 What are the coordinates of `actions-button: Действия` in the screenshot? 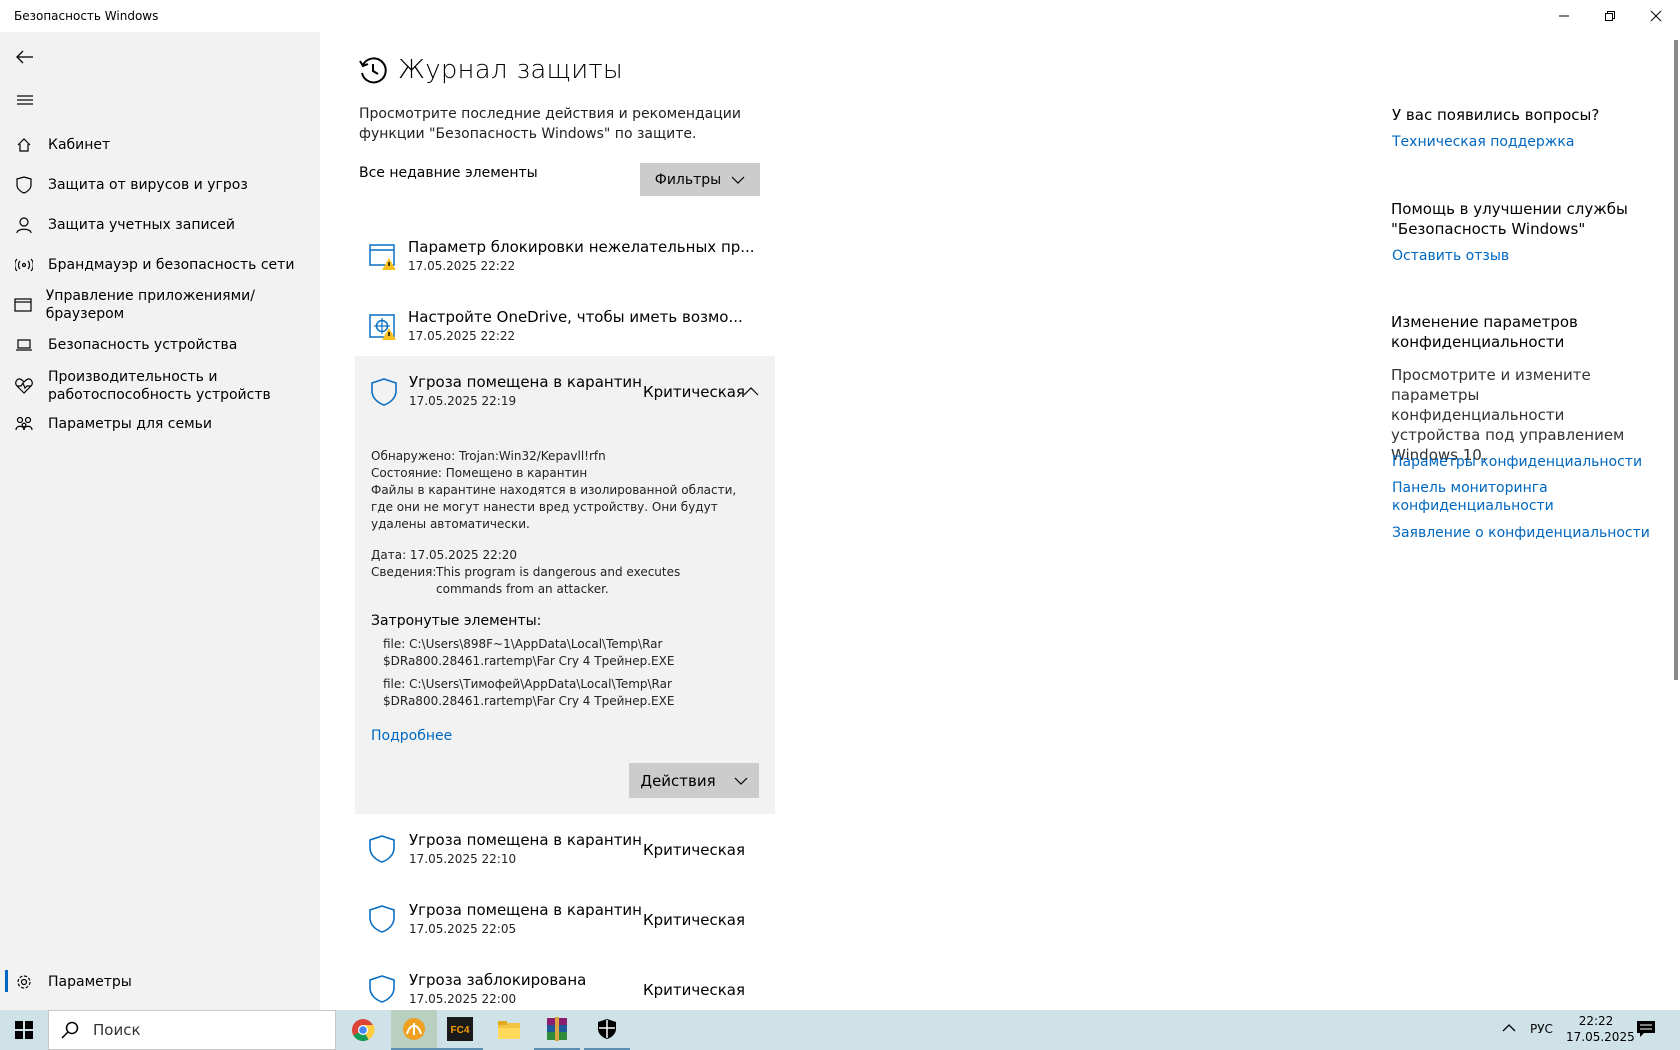 It's located at (694, 780).